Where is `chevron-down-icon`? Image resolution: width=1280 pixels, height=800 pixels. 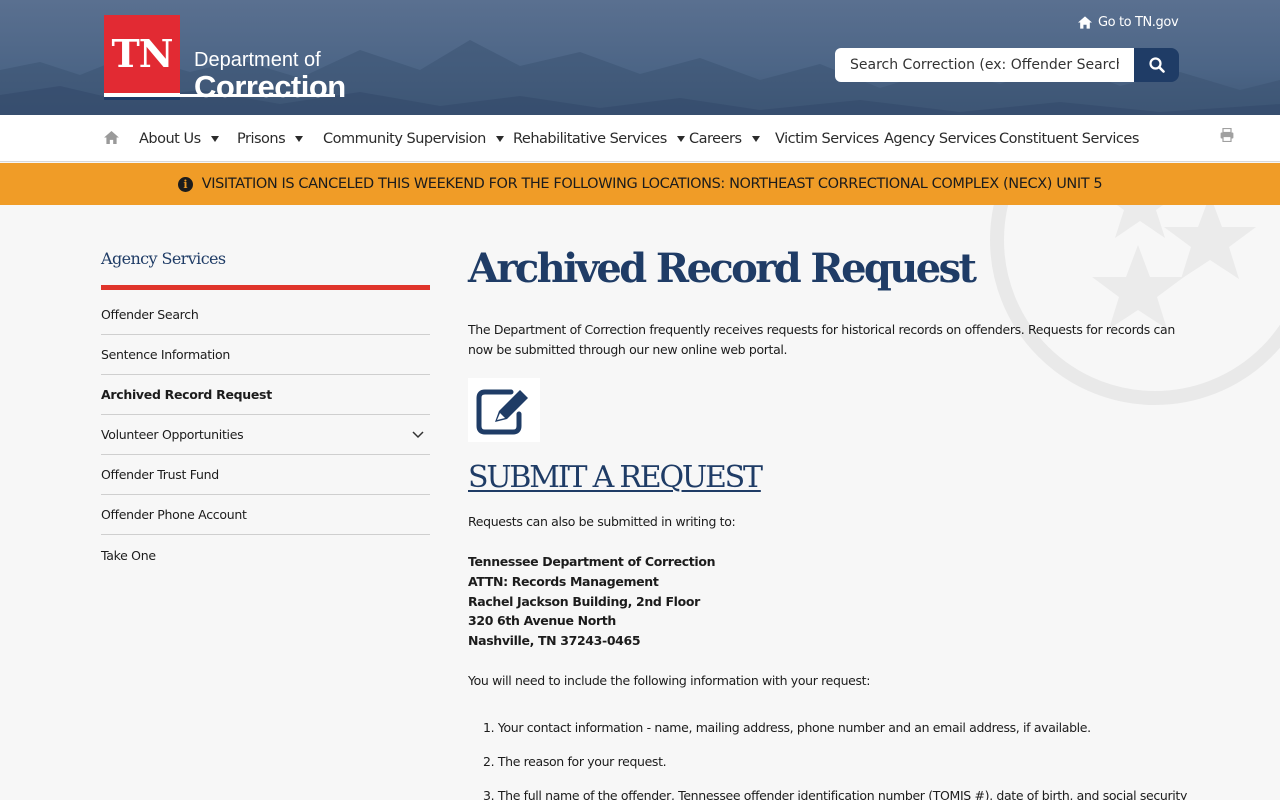 chevron-down-icon is located at coordinates (418, 434).